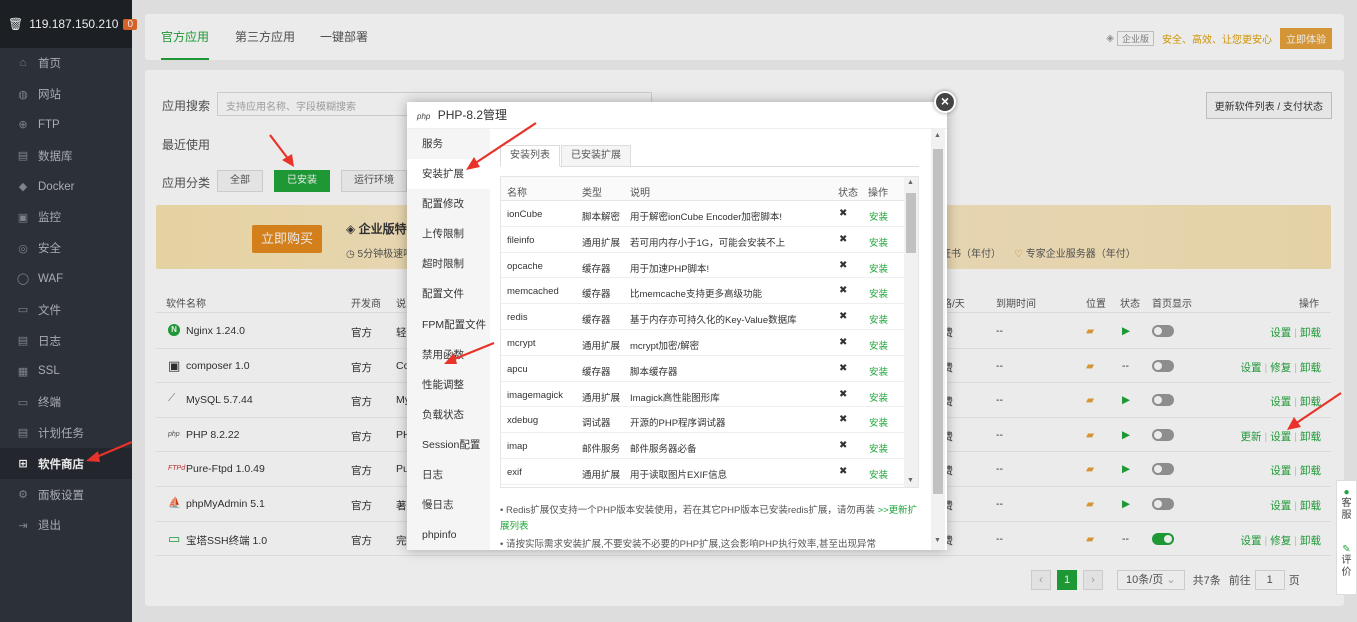 This screenshot has width=1357, height=622. Describe the element at coordinates (505, 143) in the screenshot. I see `arrow-to-install-ext` at that location.